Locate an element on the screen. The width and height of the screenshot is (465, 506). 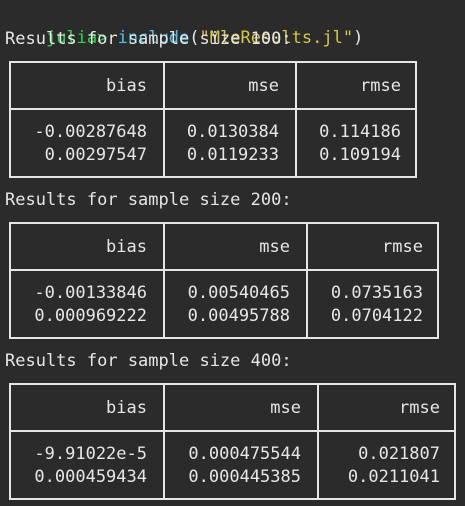
table-cell: -0.00133846 is located at coordinates (90, 293).